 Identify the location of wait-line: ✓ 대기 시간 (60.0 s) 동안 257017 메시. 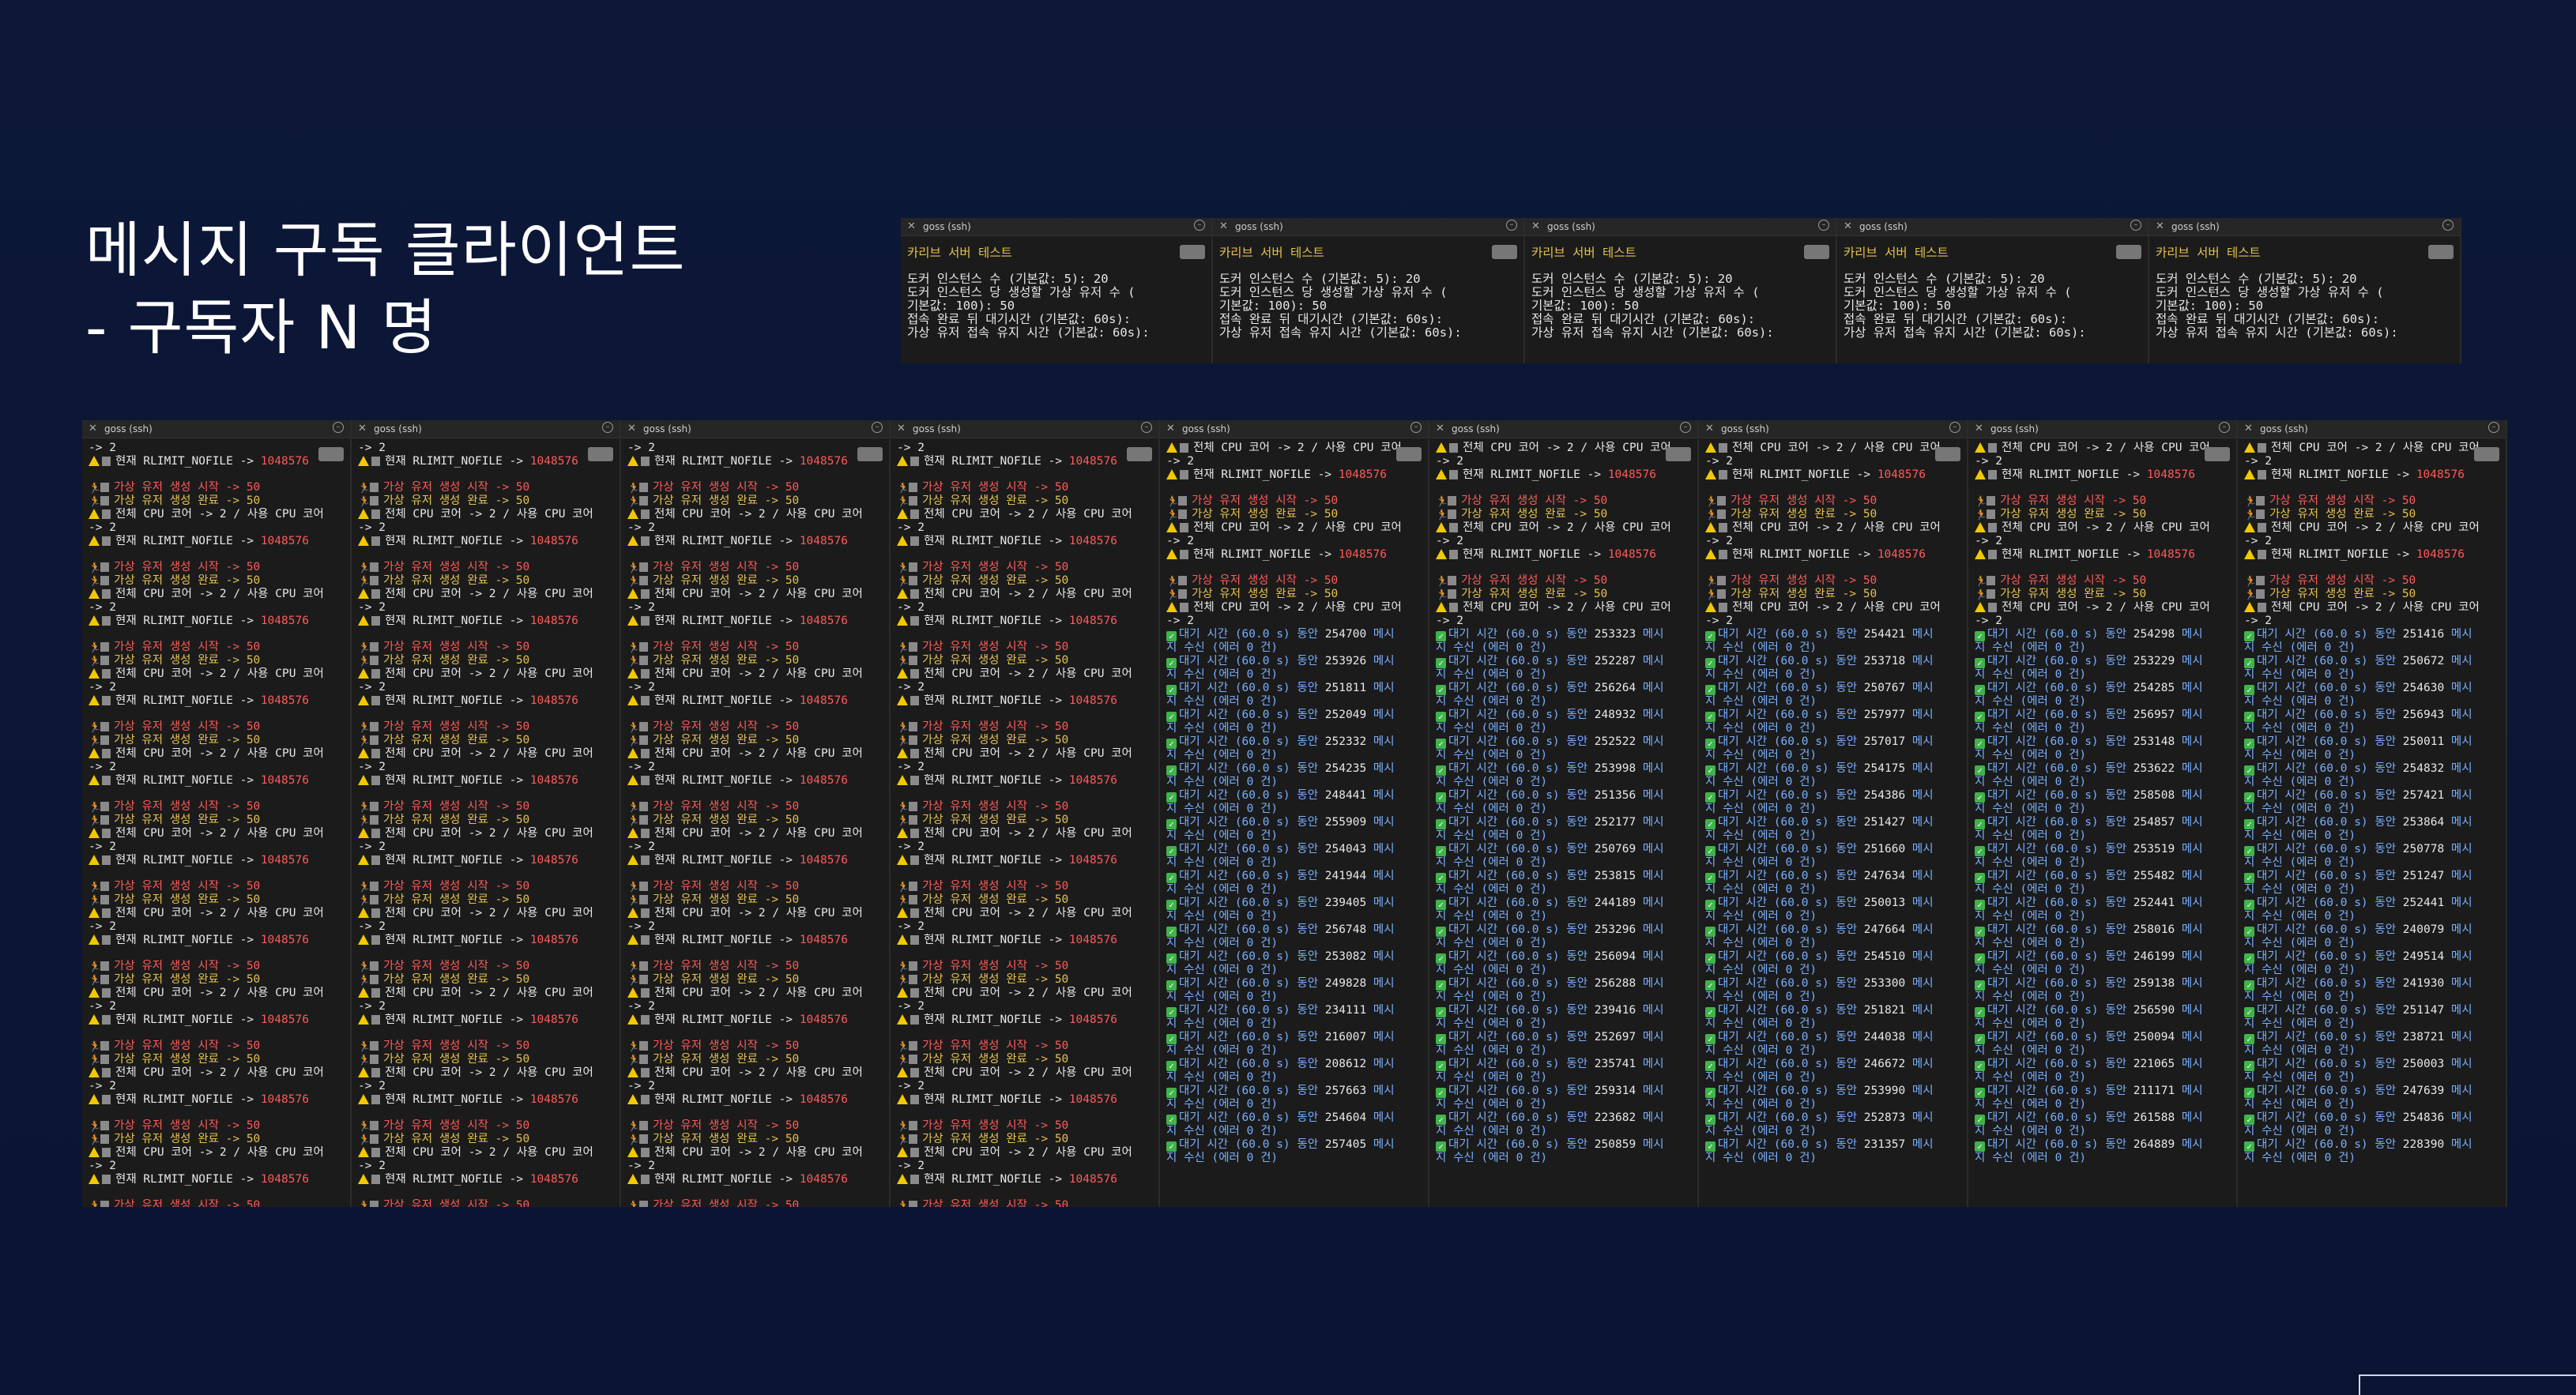
(1832, 742).